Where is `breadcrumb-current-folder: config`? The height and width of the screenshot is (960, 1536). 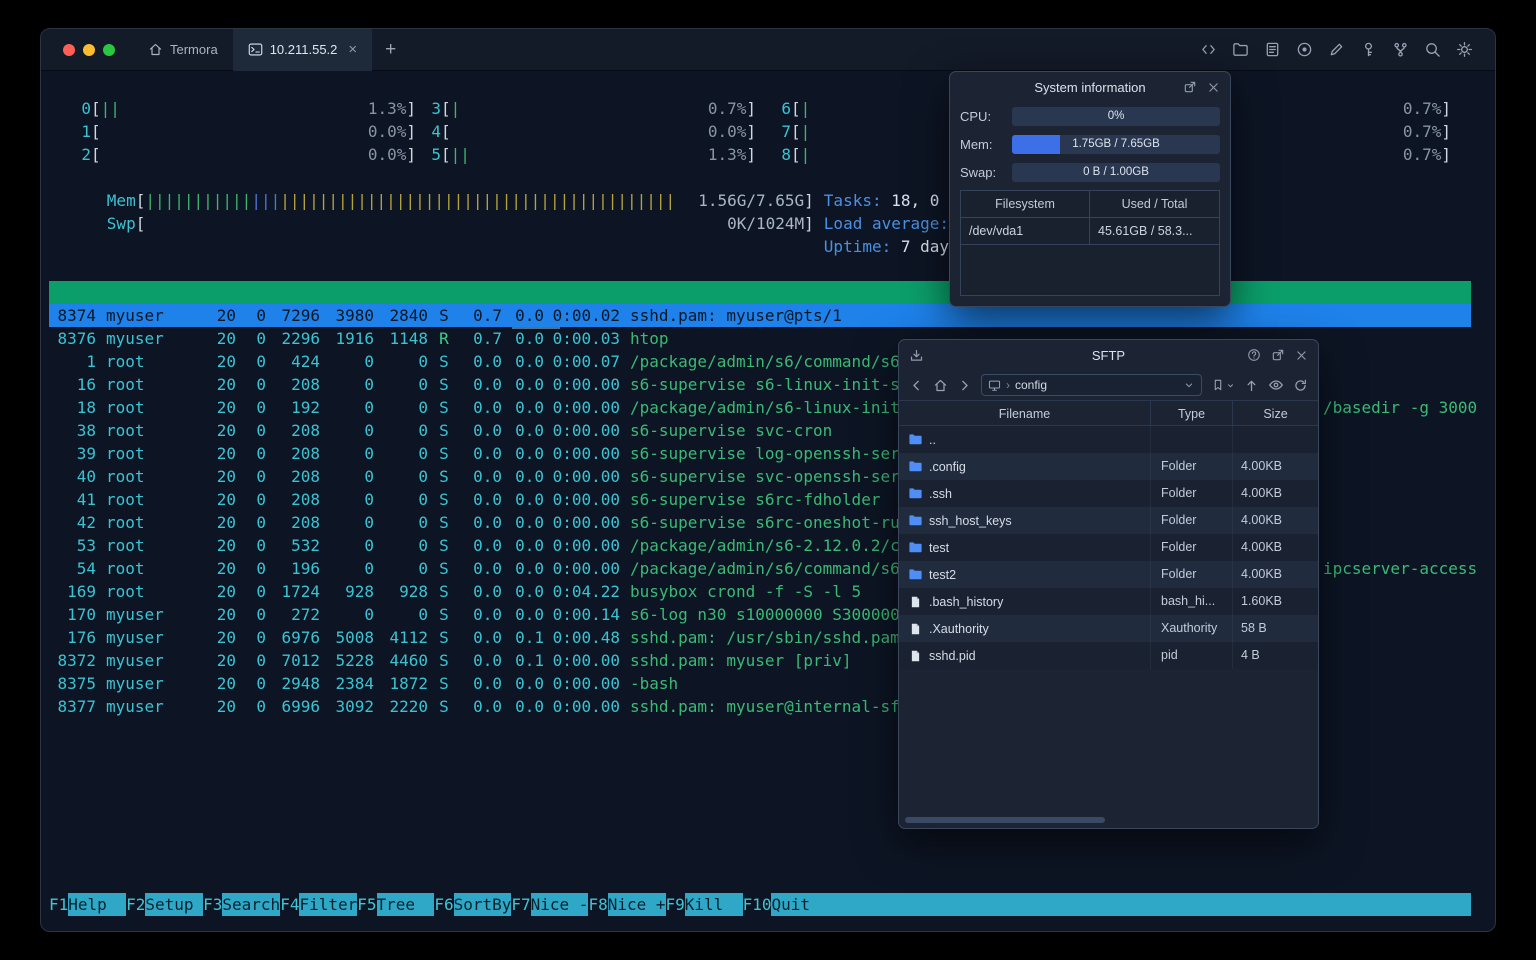
breadcrumb-current-folder: config is located at coordinates (1031, 385).